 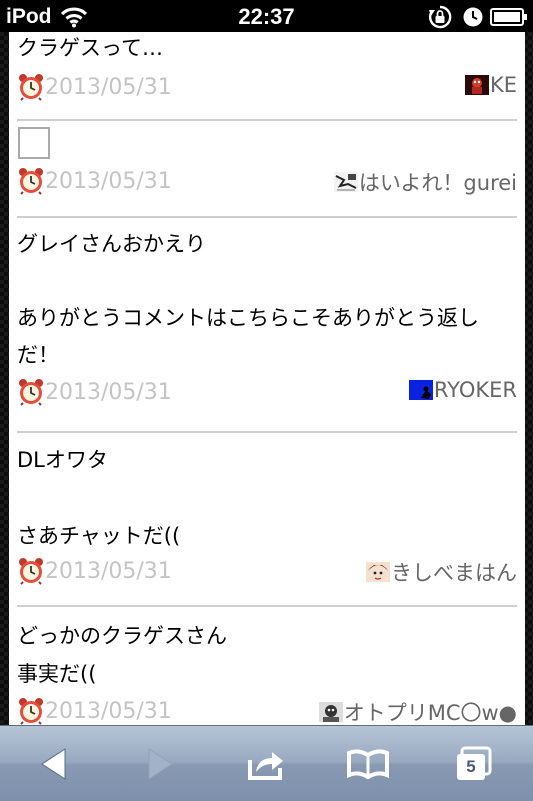 I want to click on comment-text: どっかのクラゲスさん 事実だ((, so click(x=122, y=655).